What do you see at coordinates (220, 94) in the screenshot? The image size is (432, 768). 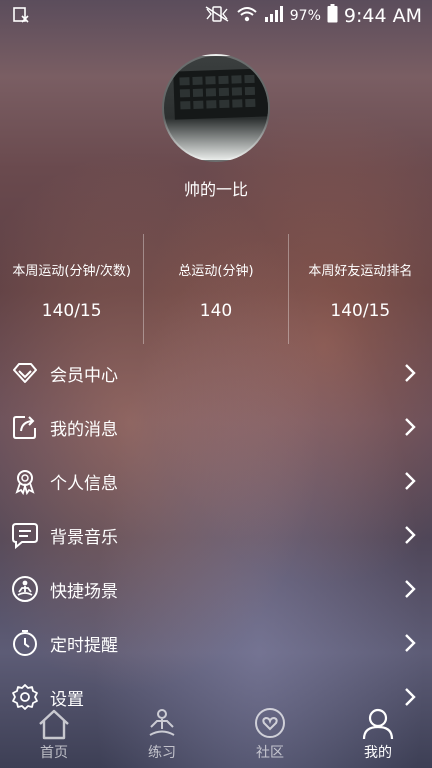 I see `avatar-photo` at bounding box center [220, 94].